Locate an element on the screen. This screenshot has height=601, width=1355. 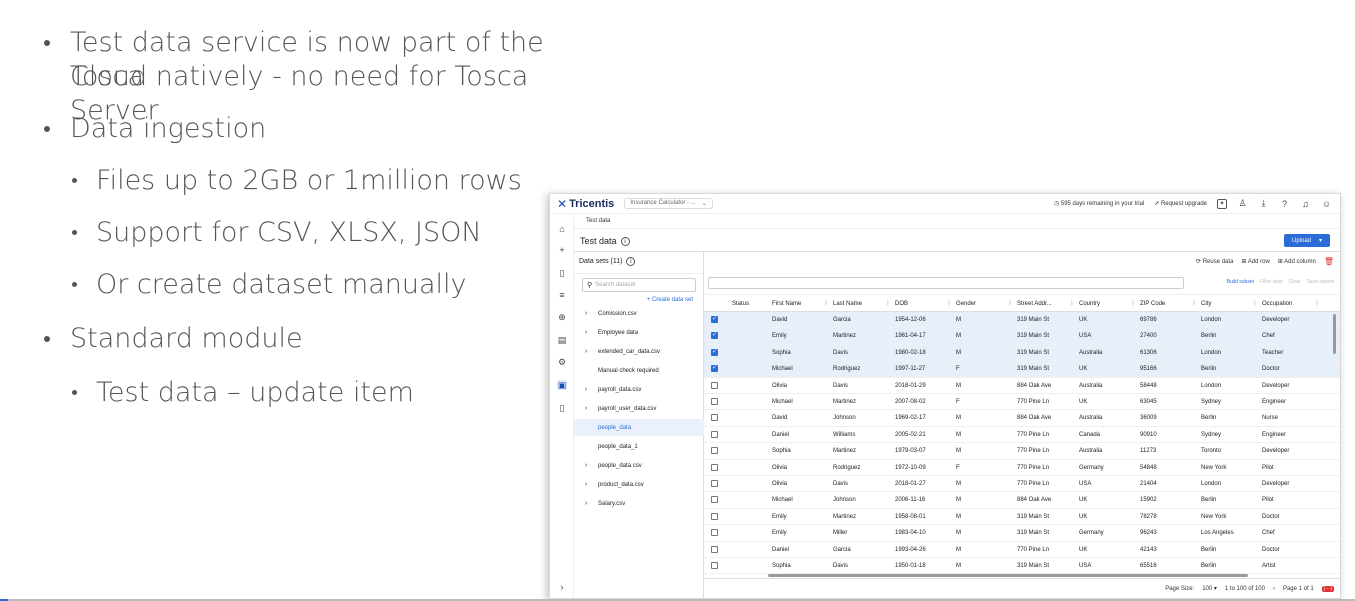
help-icon: ? is located at coordinates (1284, 203).